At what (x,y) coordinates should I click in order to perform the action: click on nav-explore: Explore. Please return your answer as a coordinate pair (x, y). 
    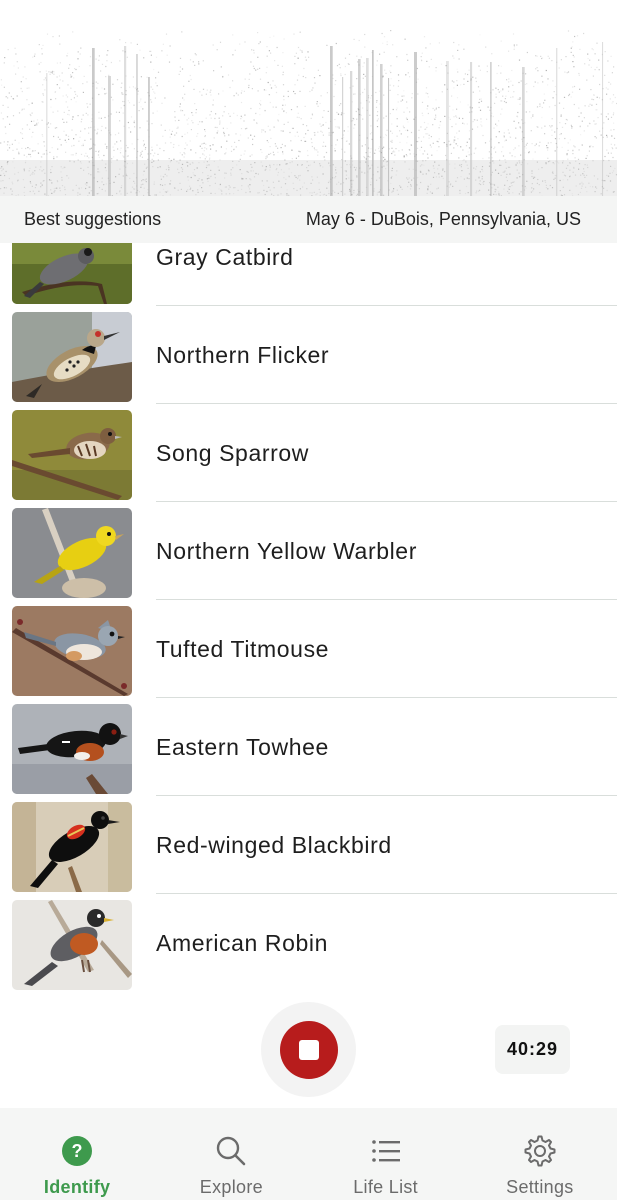
    Looking at the image, I should click on (231, 1154).